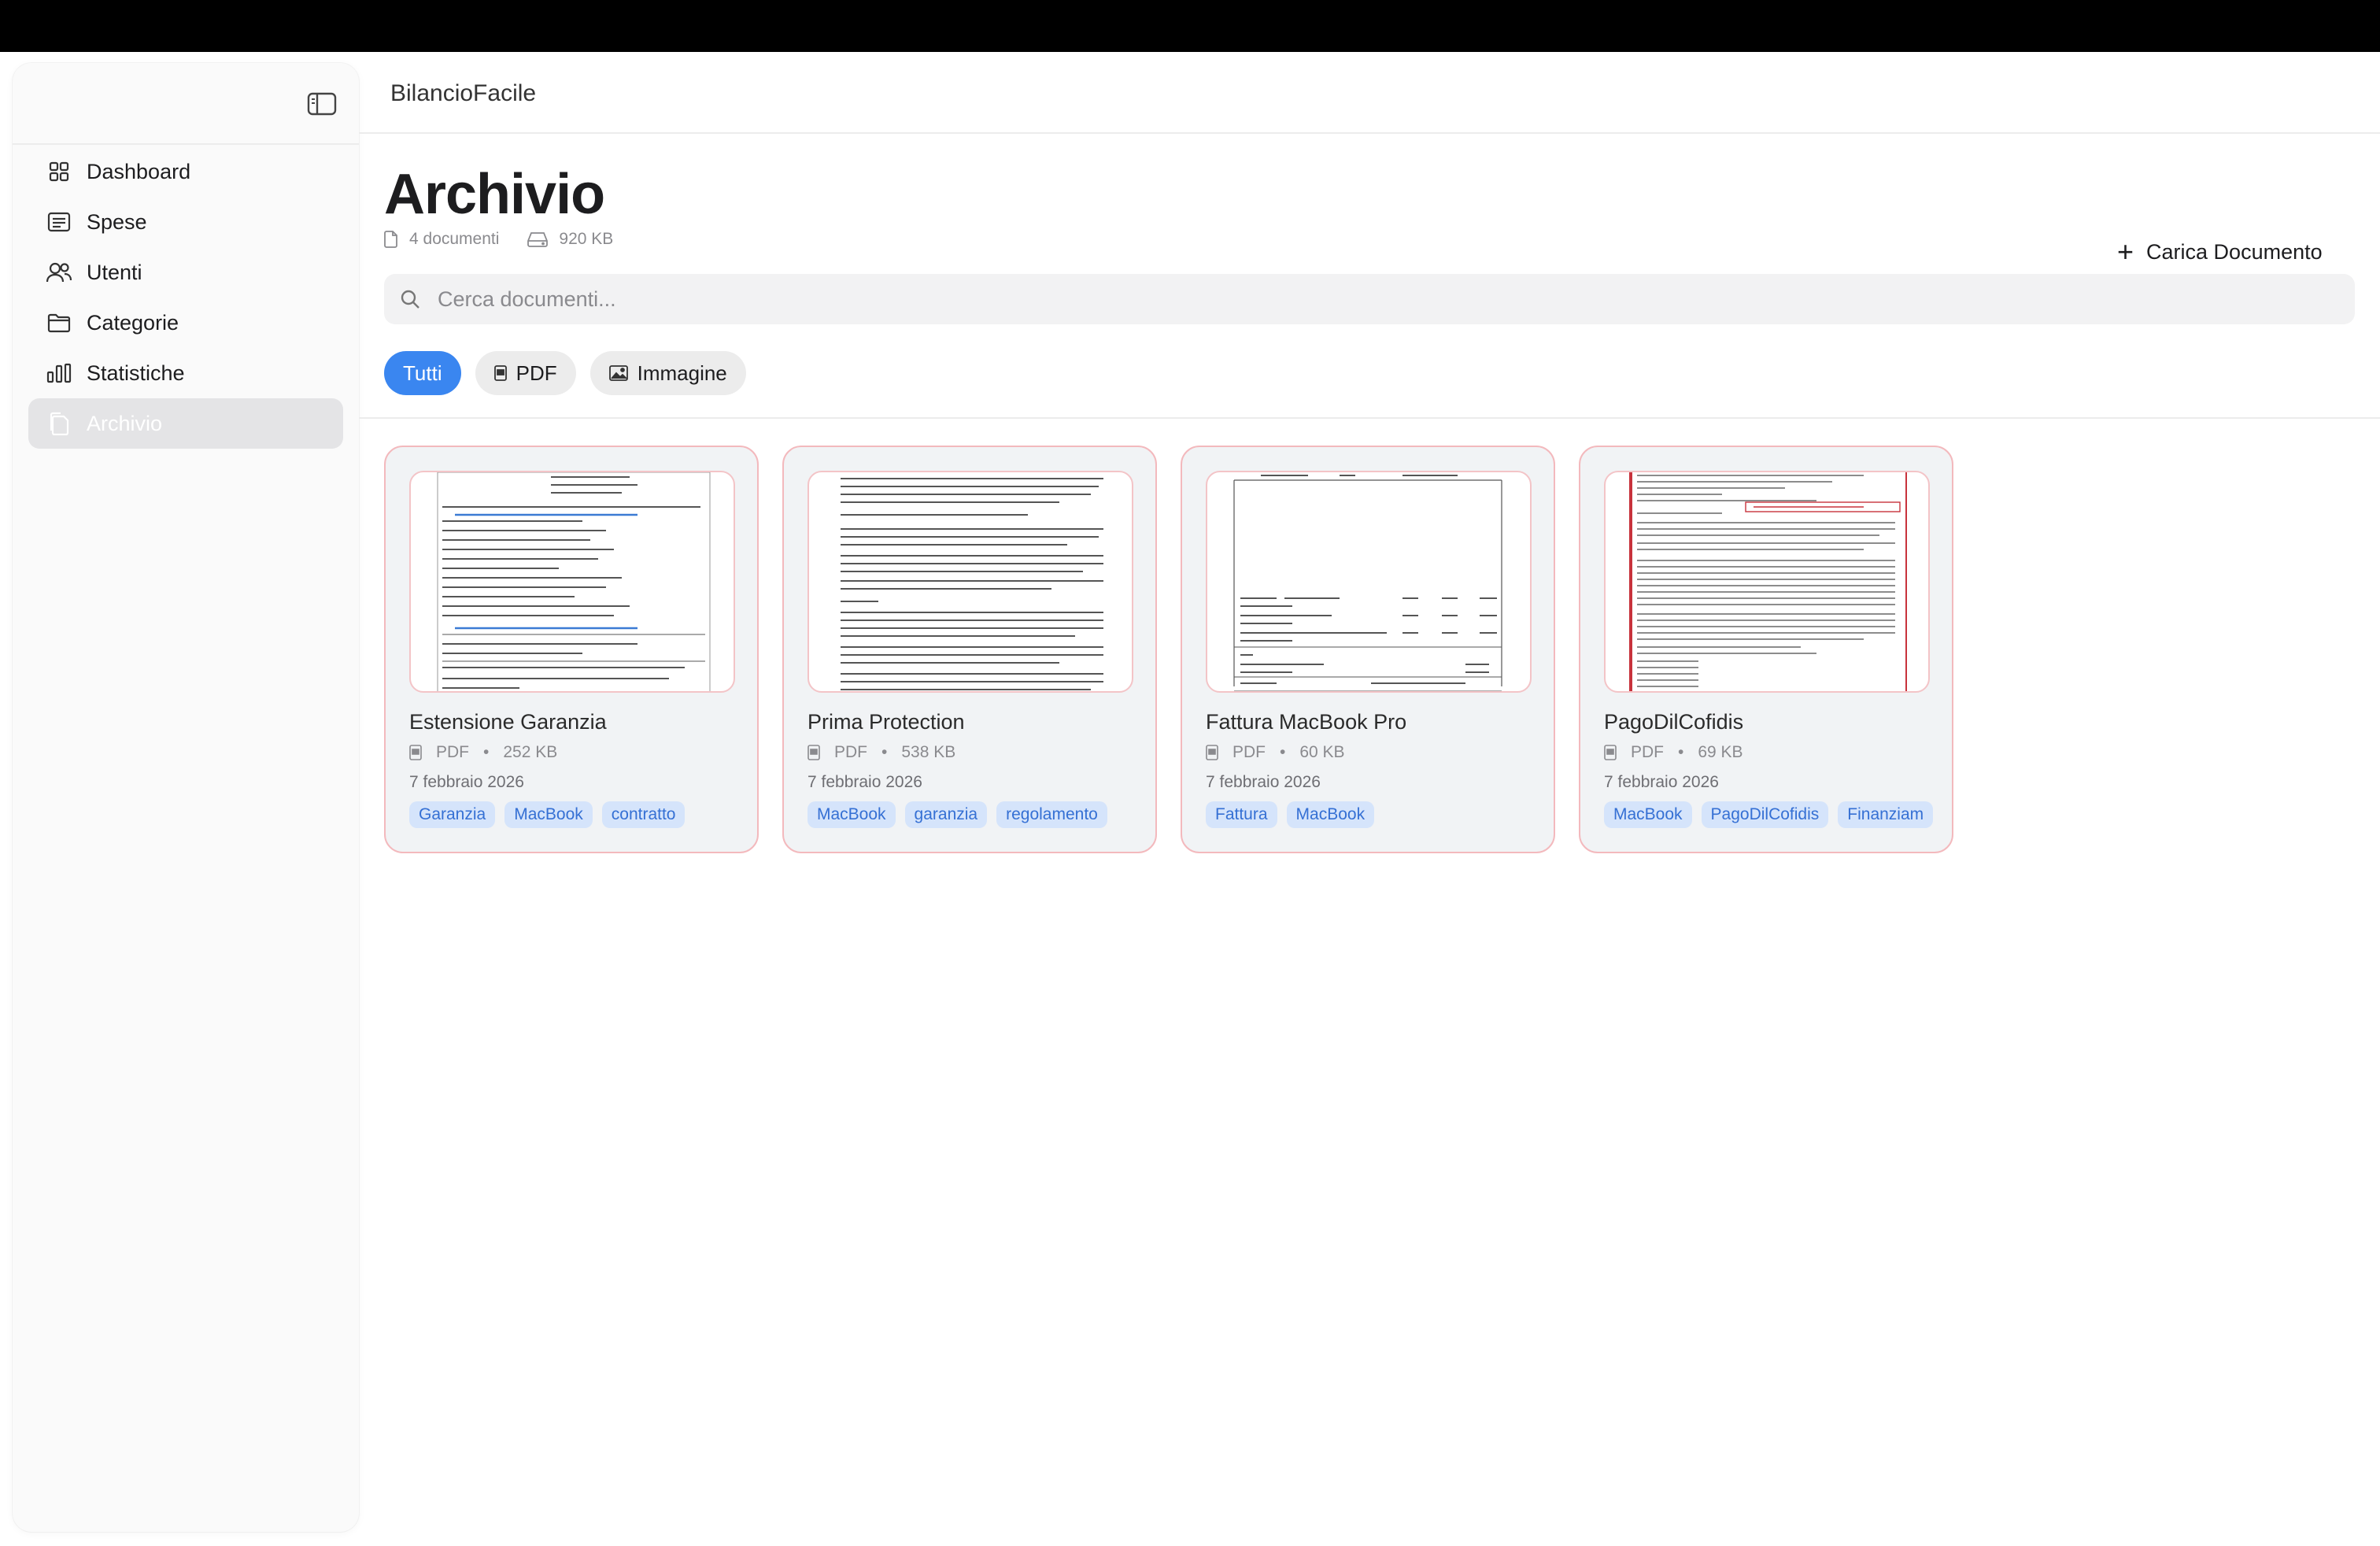 The image size is (2380, 1546). I want to click on document-count: 4 documenti, so click(441, 239).